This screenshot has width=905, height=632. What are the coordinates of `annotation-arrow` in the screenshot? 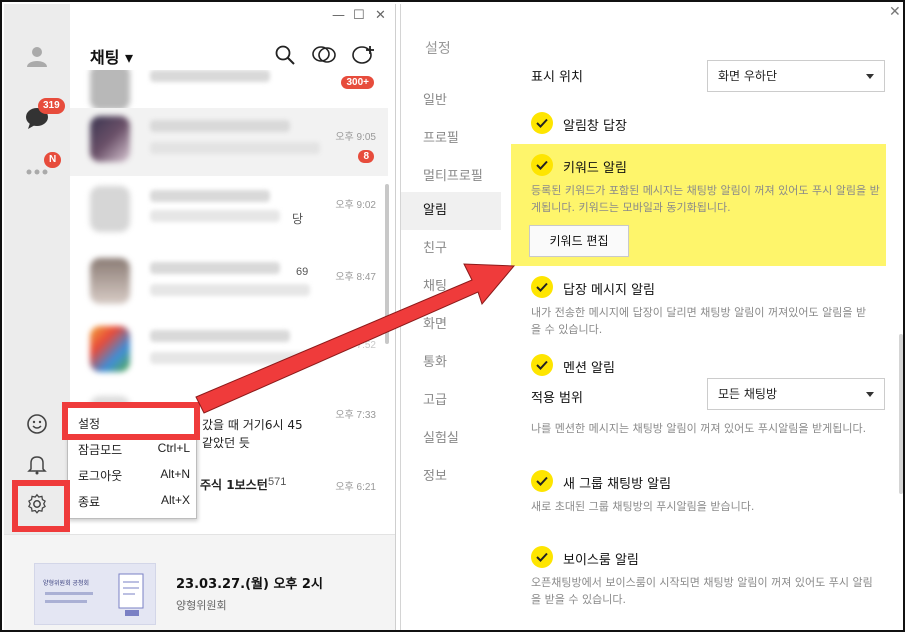 It's located at (355, 338).